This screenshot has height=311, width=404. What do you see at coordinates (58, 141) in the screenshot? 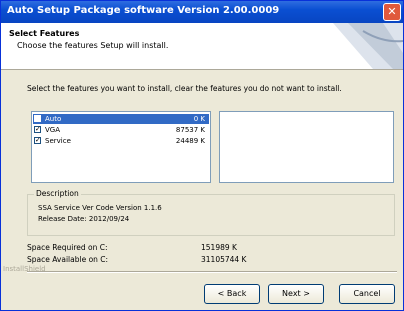
I see `feature-label: Service` at bounding box center [58, 141].